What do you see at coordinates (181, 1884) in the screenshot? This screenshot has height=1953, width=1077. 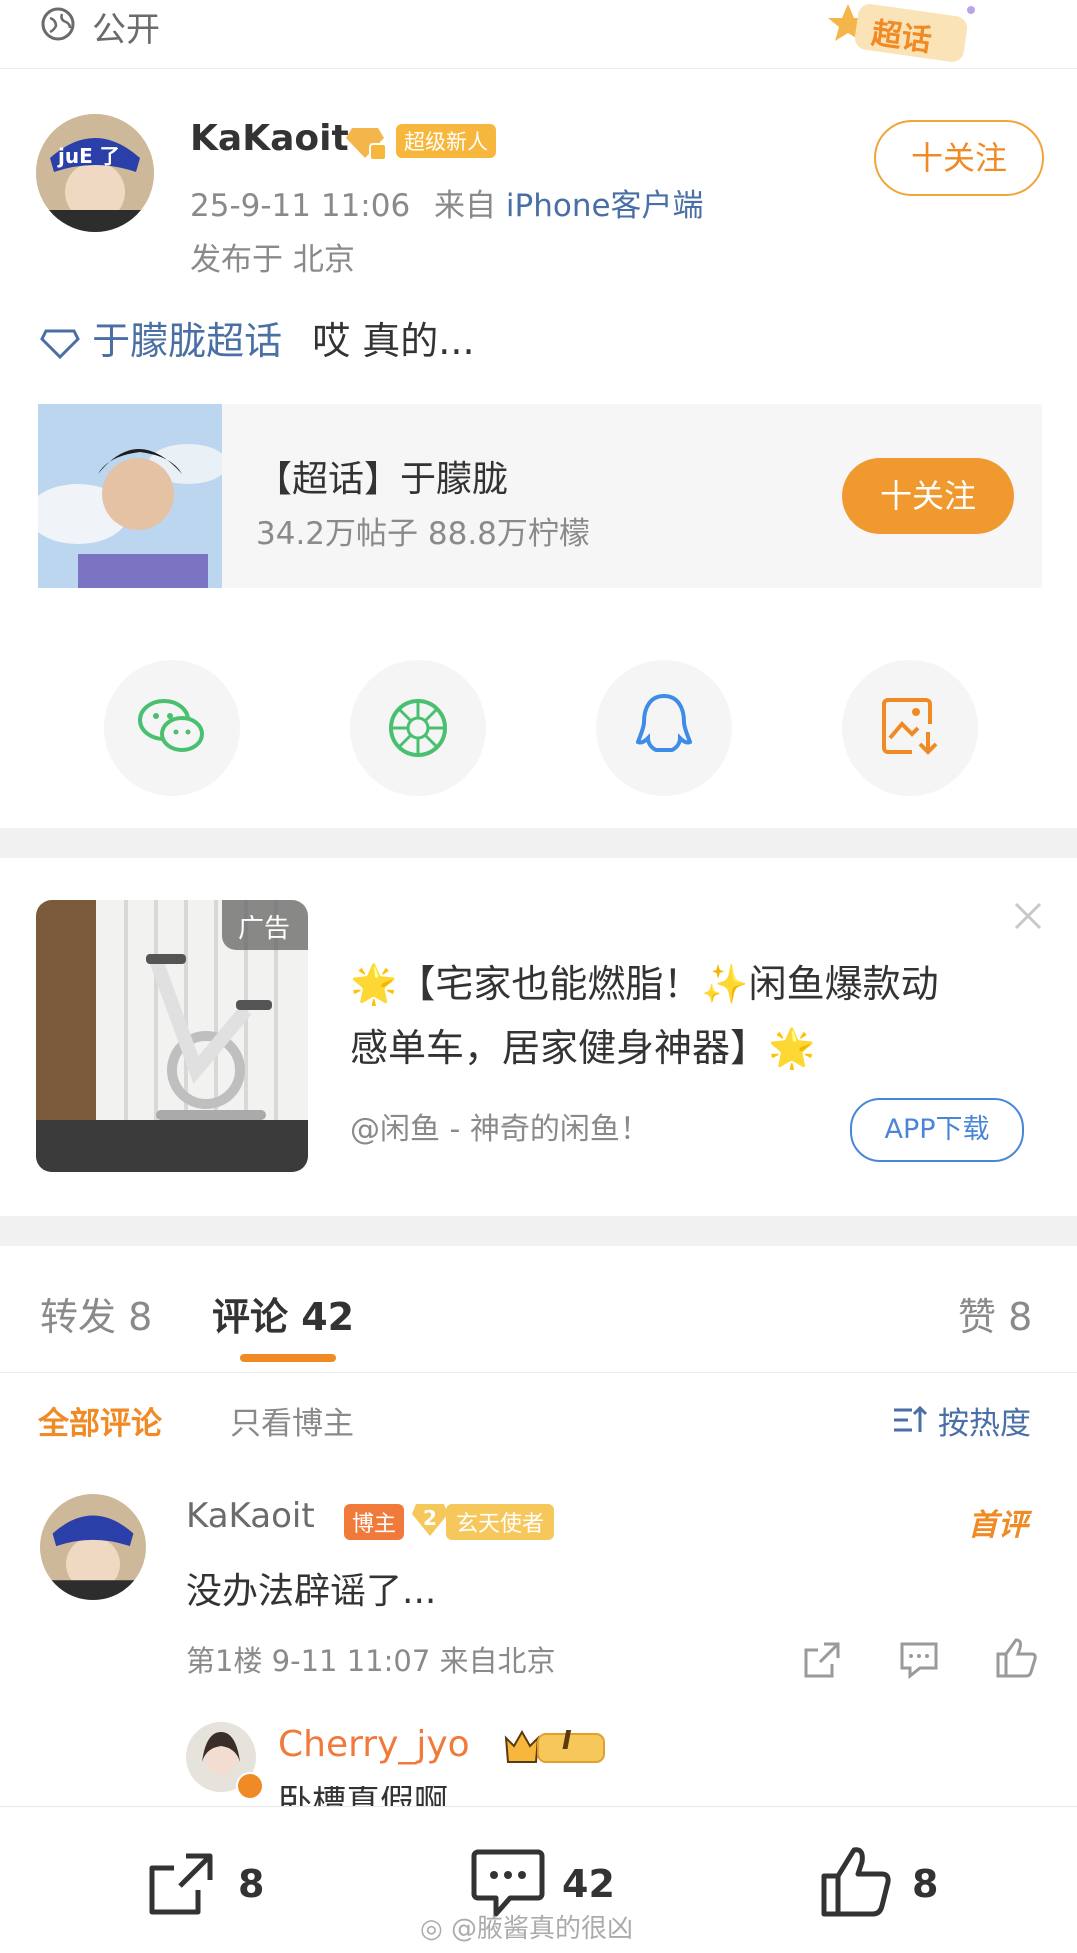 I see `repost-icon` at bounding box center [181, 1884].